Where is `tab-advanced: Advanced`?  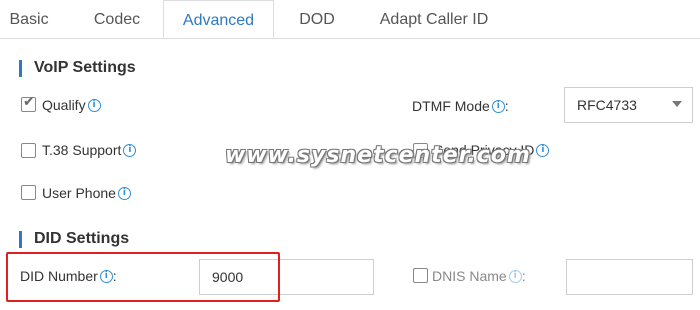 tab-advanced: Advanced is located at coordinates (218, 19).